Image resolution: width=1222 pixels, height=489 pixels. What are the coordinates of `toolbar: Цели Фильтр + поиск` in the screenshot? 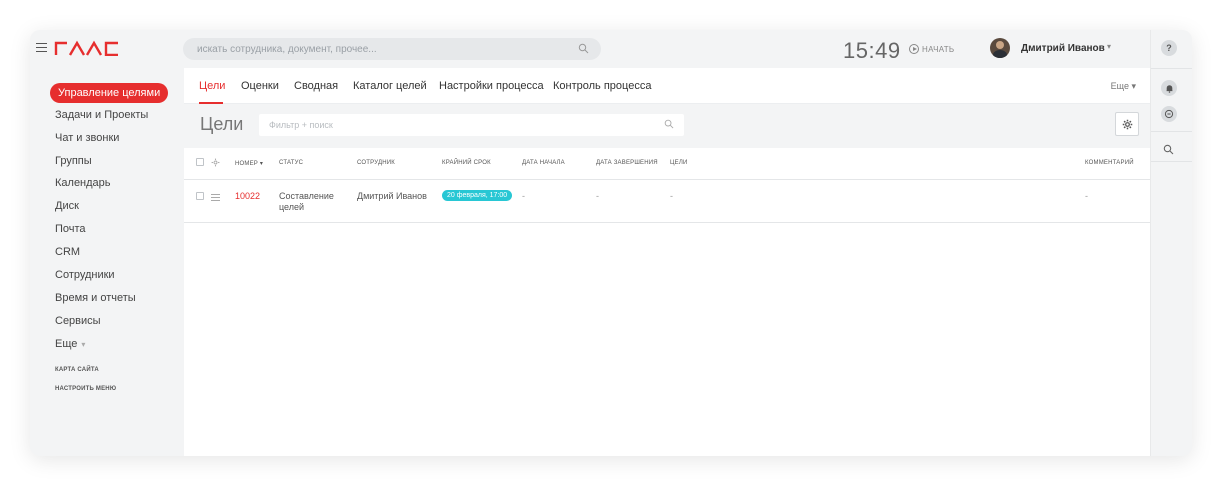 It's located at (667, 126).